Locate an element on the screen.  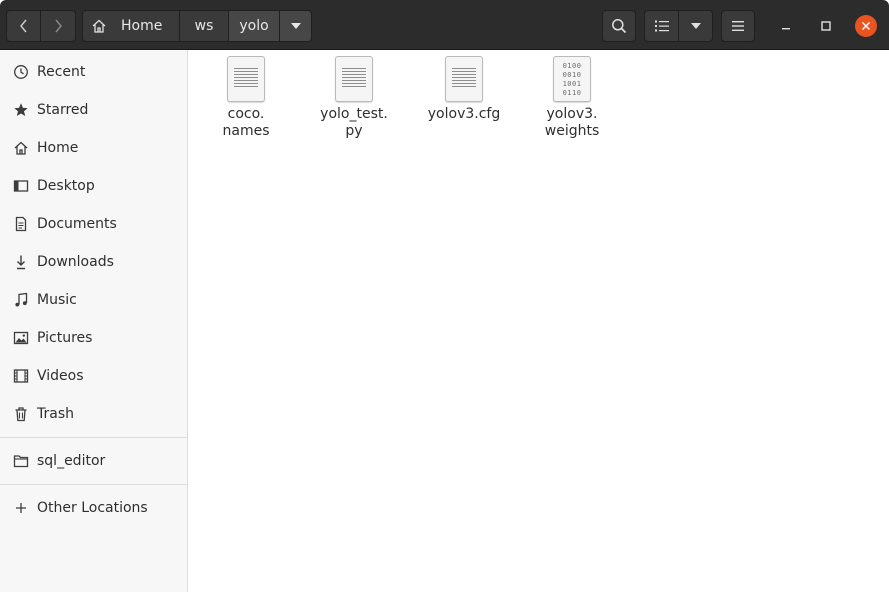
sidebar-item-home: Home is located at coordinates (93, 148).